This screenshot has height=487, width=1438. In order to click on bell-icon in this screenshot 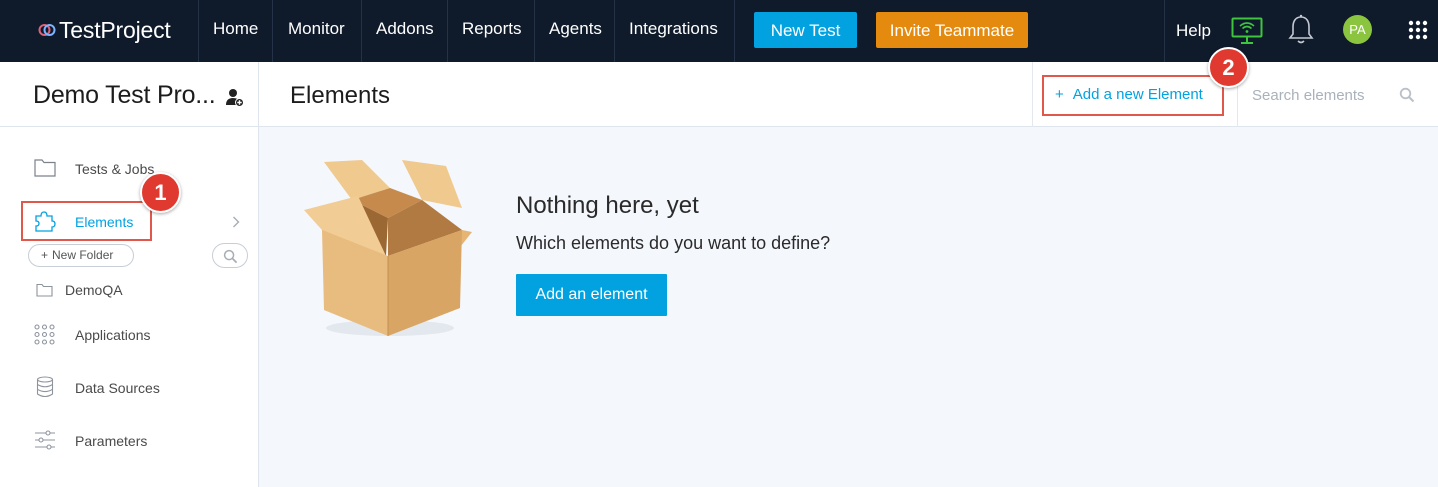, I will do `click(1301, 30)`.